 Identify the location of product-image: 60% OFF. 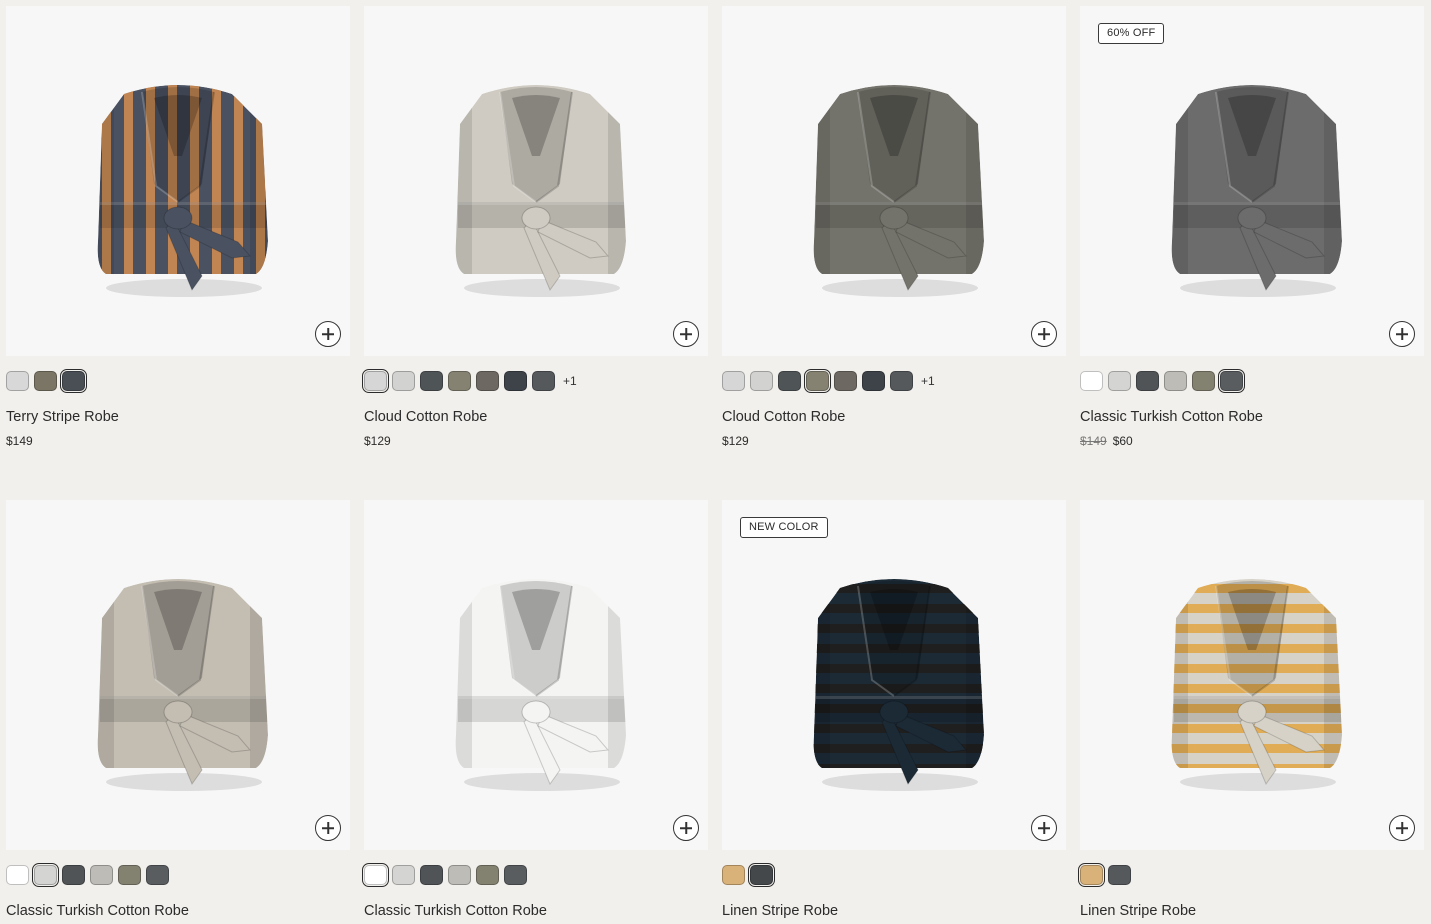
(1252, 181).